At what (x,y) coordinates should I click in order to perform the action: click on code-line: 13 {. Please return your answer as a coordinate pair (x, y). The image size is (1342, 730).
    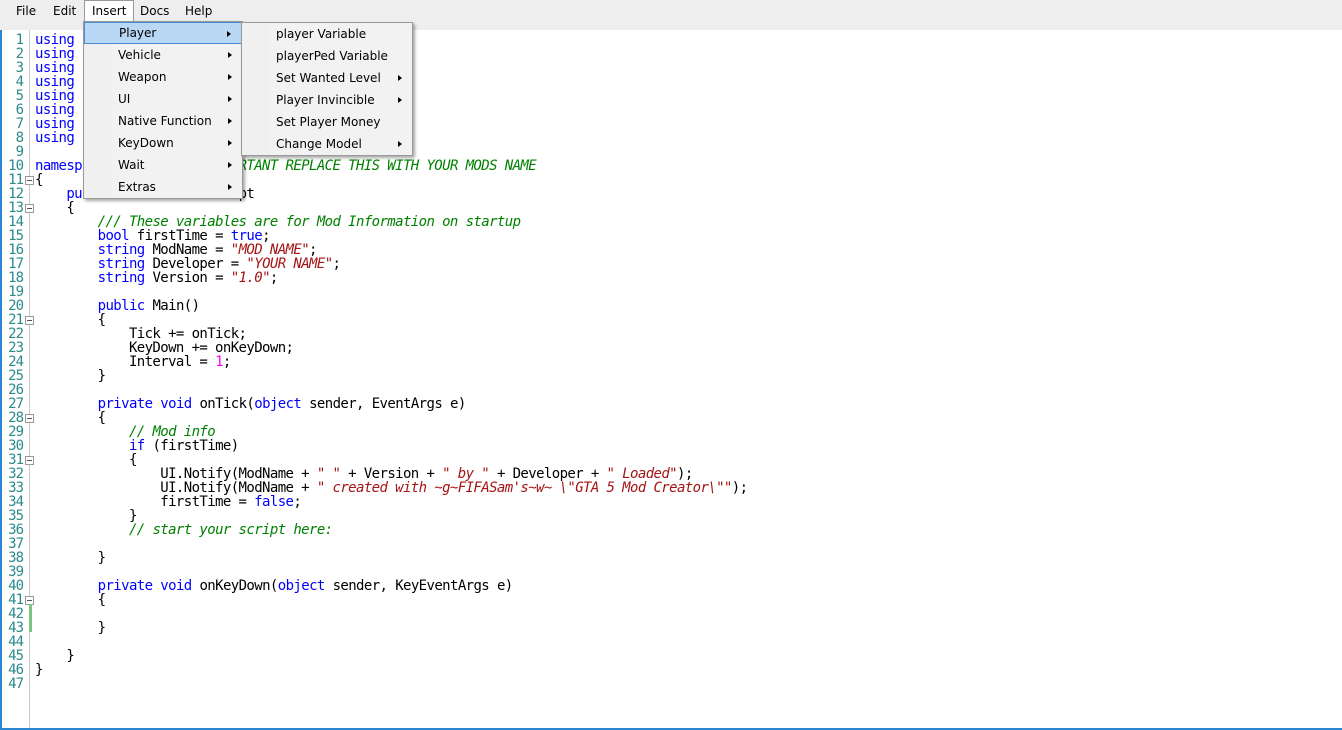
    Looking at the image, I should click on (650, 208).